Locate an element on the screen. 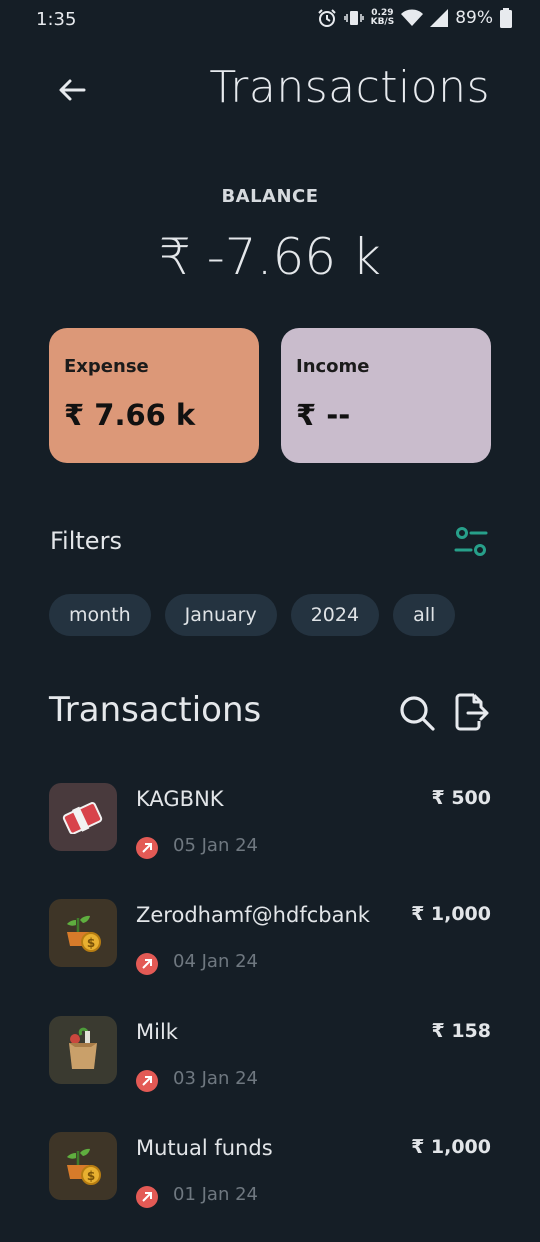 This screenshot has width=540, height=1242. network-speed: 0.29 KB/S is located at coordinates (383, 18).